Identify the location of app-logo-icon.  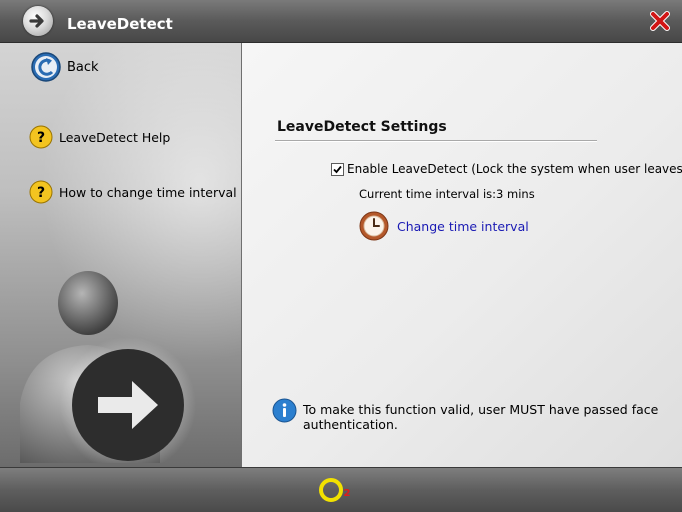
(38, 21).